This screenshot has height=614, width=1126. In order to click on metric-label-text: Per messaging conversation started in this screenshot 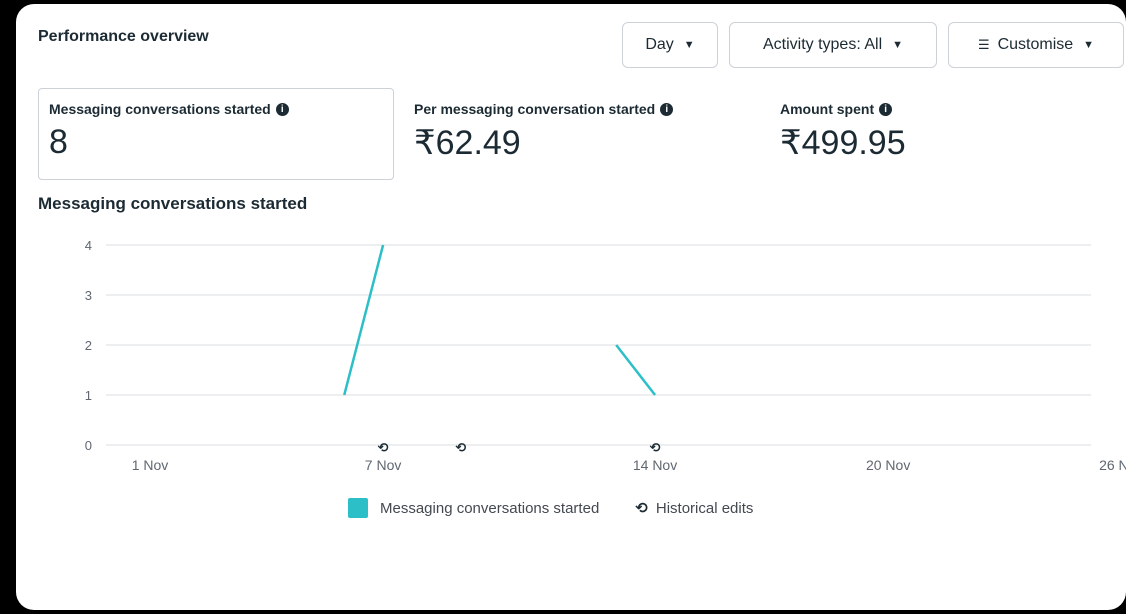, I will do `click(535, 109)`.